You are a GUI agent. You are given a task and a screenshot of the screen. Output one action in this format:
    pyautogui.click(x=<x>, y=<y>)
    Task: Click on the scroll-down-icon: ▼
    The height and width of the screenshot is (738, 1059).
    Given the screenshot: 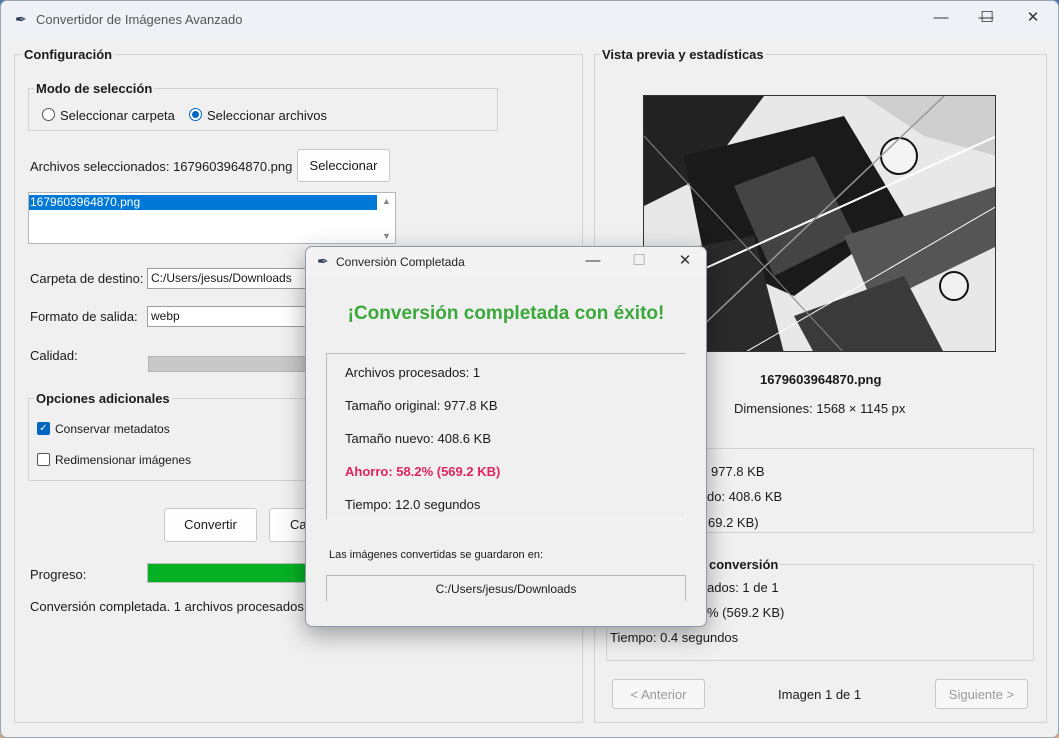 What is the action you would take?
    pyautogui.click(x=386, y=236)
    